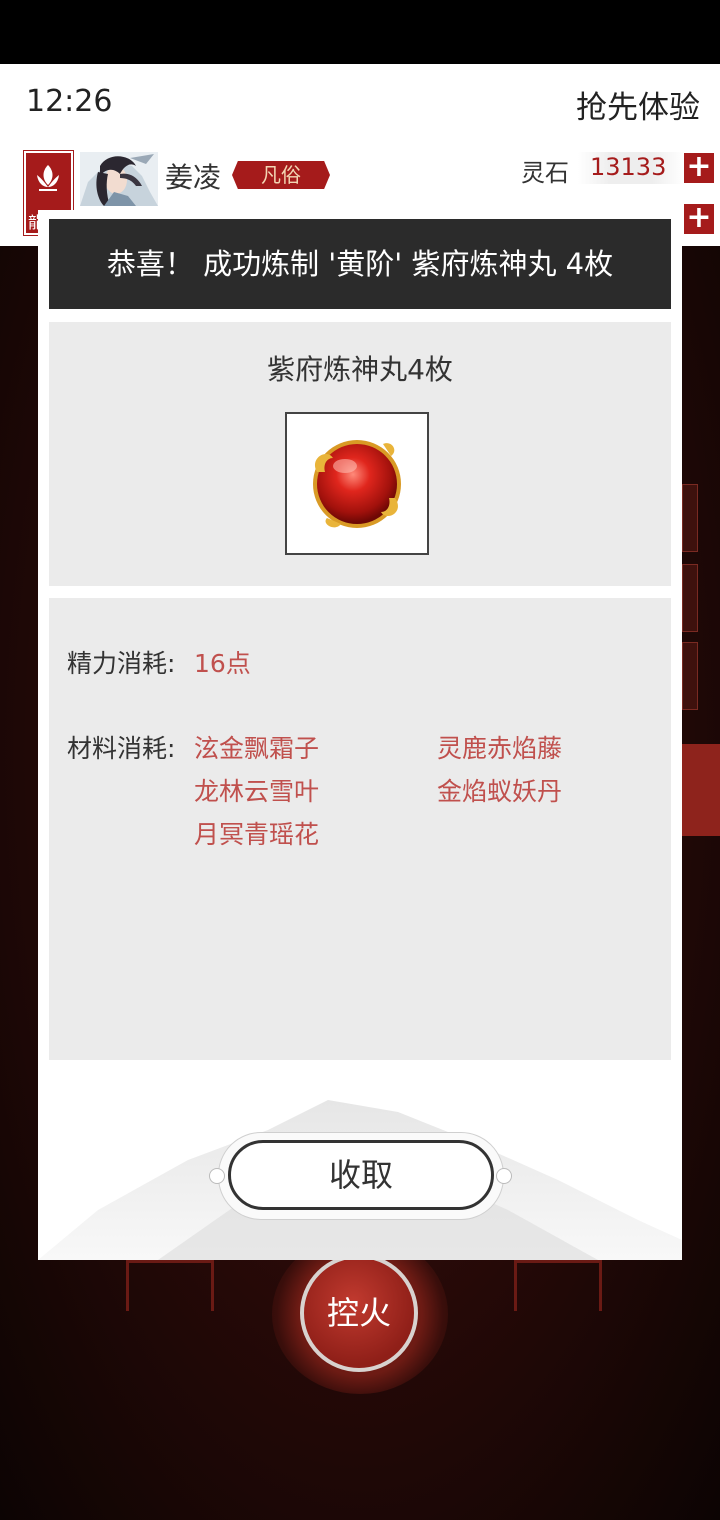 The image size is (720, 1520). I want to click on avatar, so click(119, 179).